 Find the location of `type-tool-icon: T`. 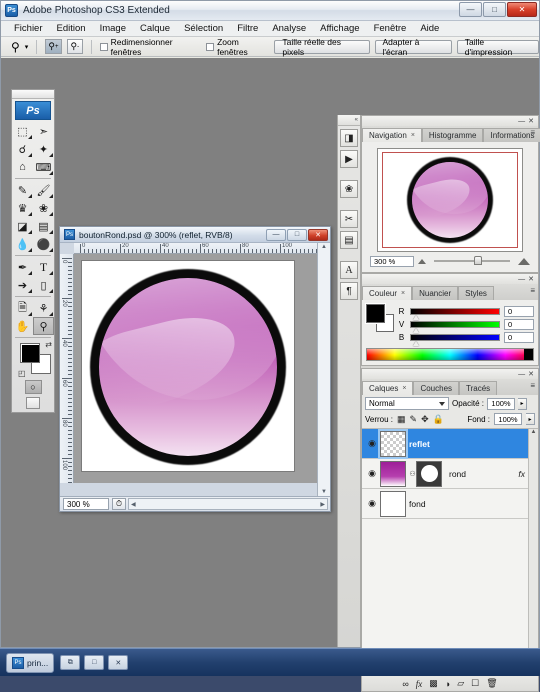

type-tool-icon: T is located at coordinates (43, 267).